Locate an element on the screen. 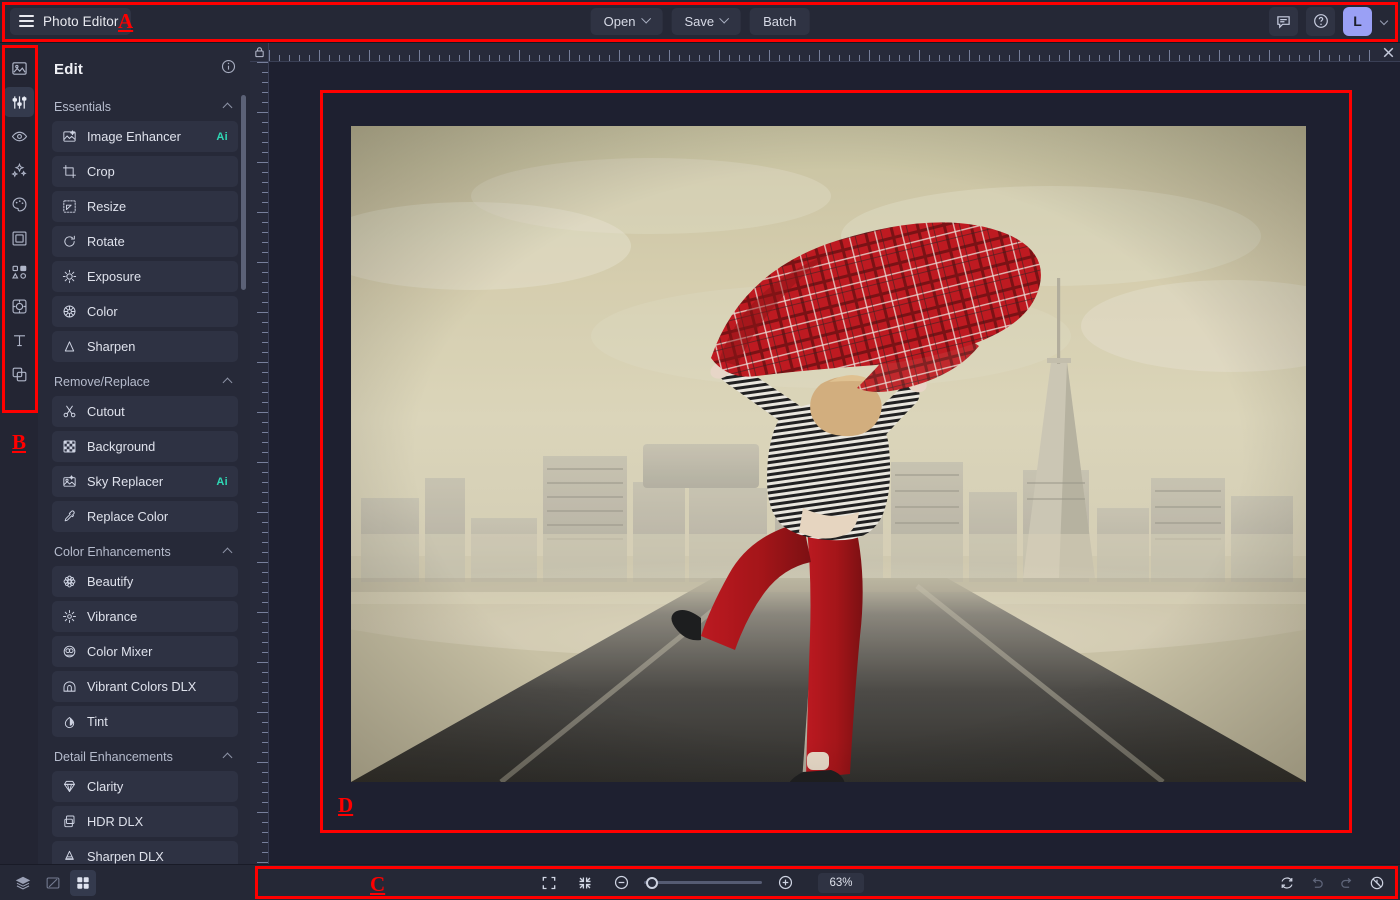  ai-badge: Ai is located at coordinates (222, 136).